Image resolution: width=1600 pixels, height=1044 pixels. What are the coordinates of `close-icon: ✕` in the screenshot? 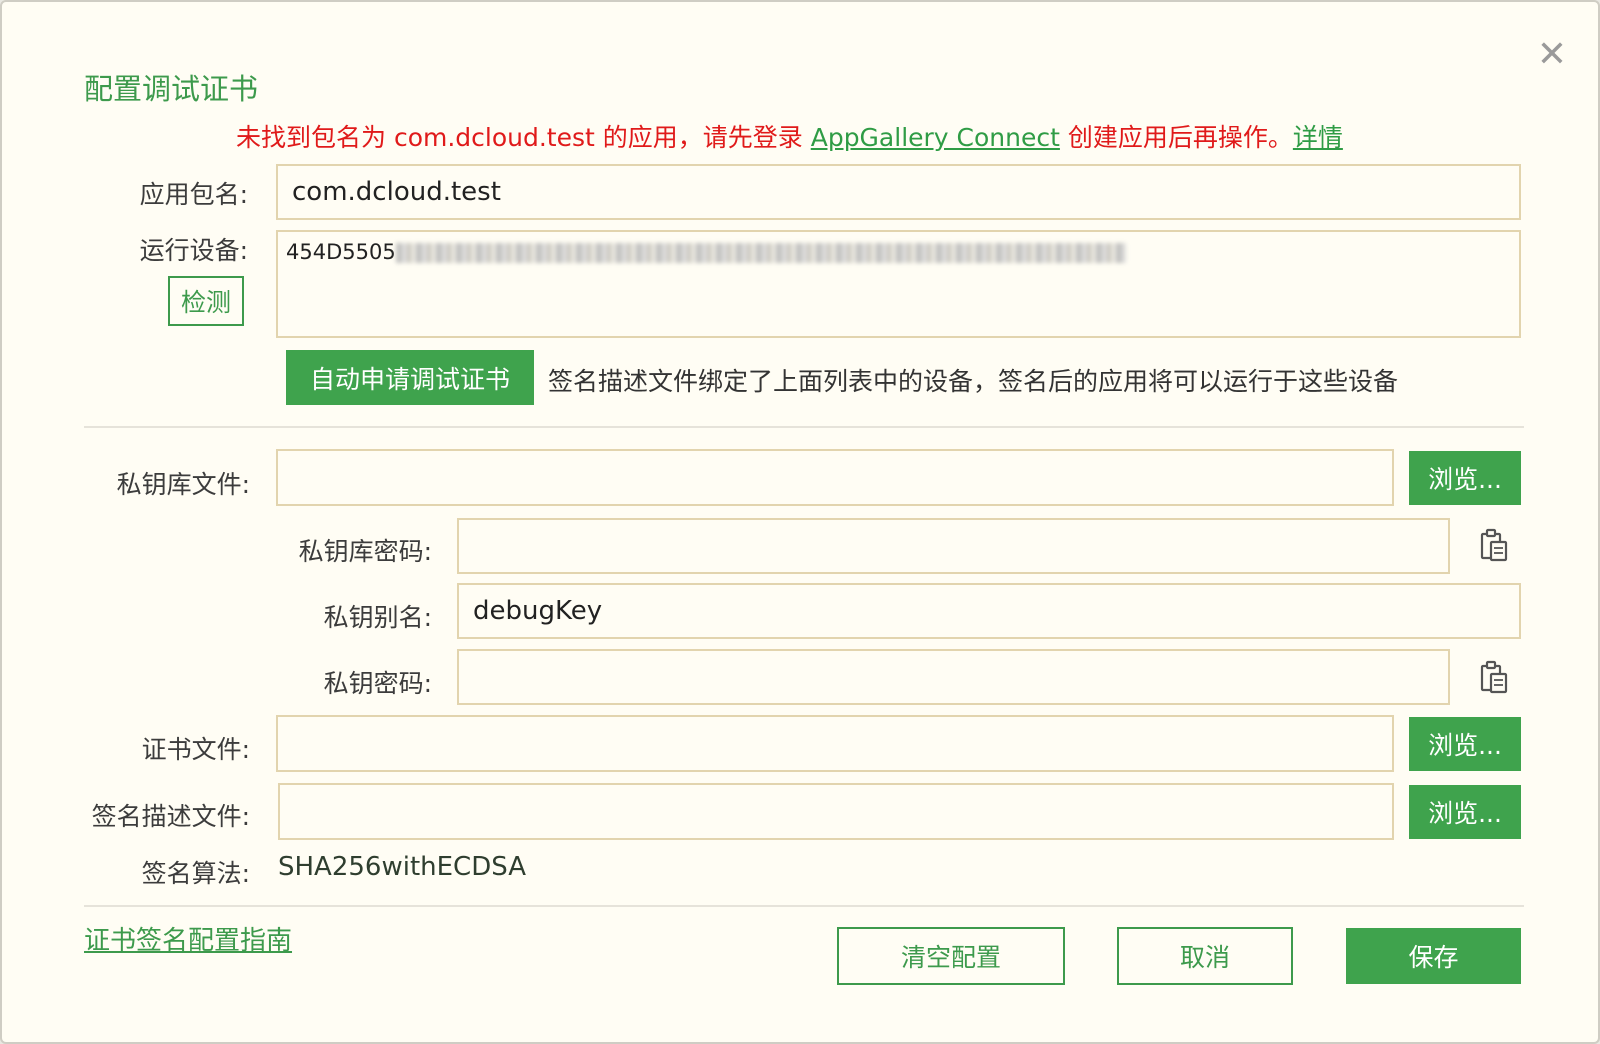 It's located at (1552, 55).